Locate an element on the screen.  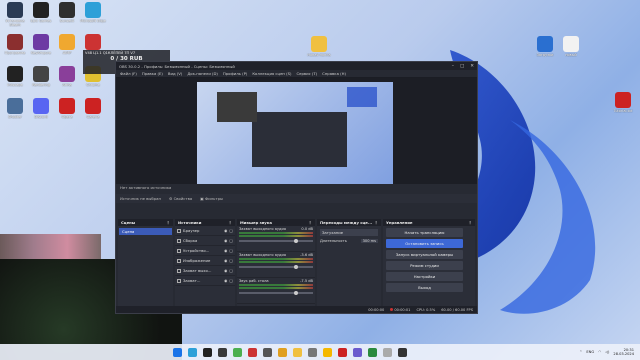
source-item: Захват... ◉ ▢ is located at coordinates (205, 281).